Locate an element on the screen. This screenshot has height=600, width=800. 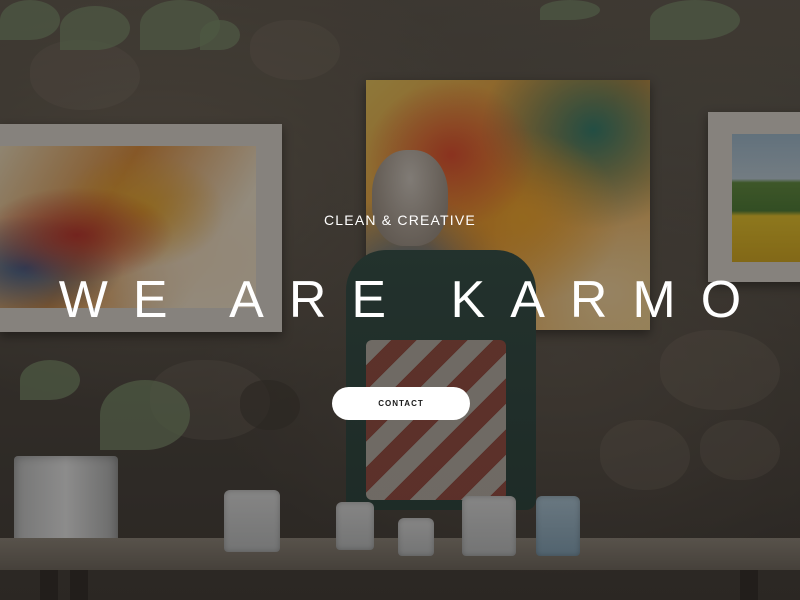
hero-tagline: CLEAN & CREATIVE is located at coordinates (400, 220).